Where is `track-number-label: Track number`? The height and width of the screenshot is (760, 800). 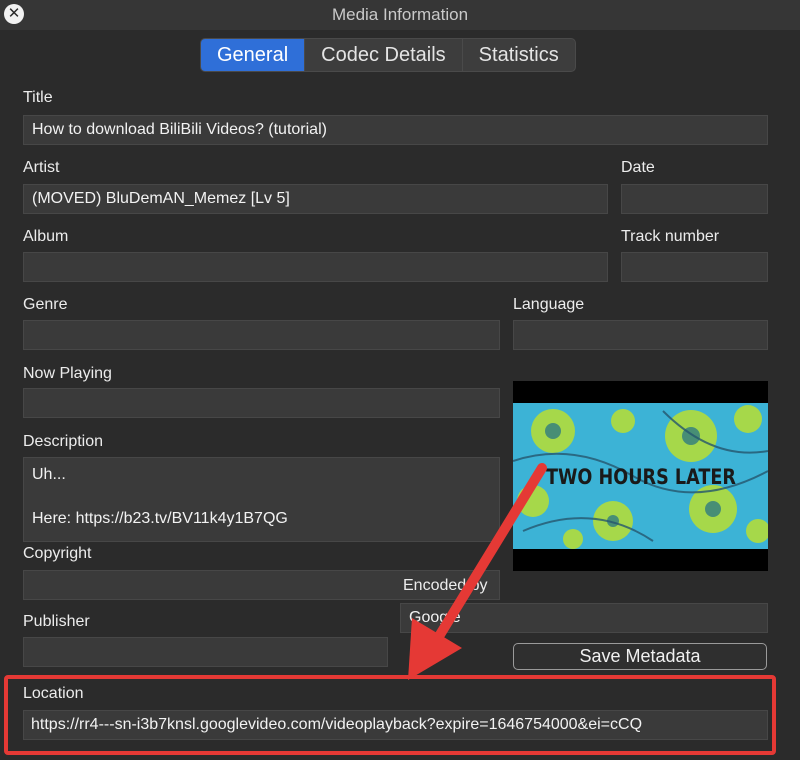 track-number-label: Track number is located at coordinates (670, 236).